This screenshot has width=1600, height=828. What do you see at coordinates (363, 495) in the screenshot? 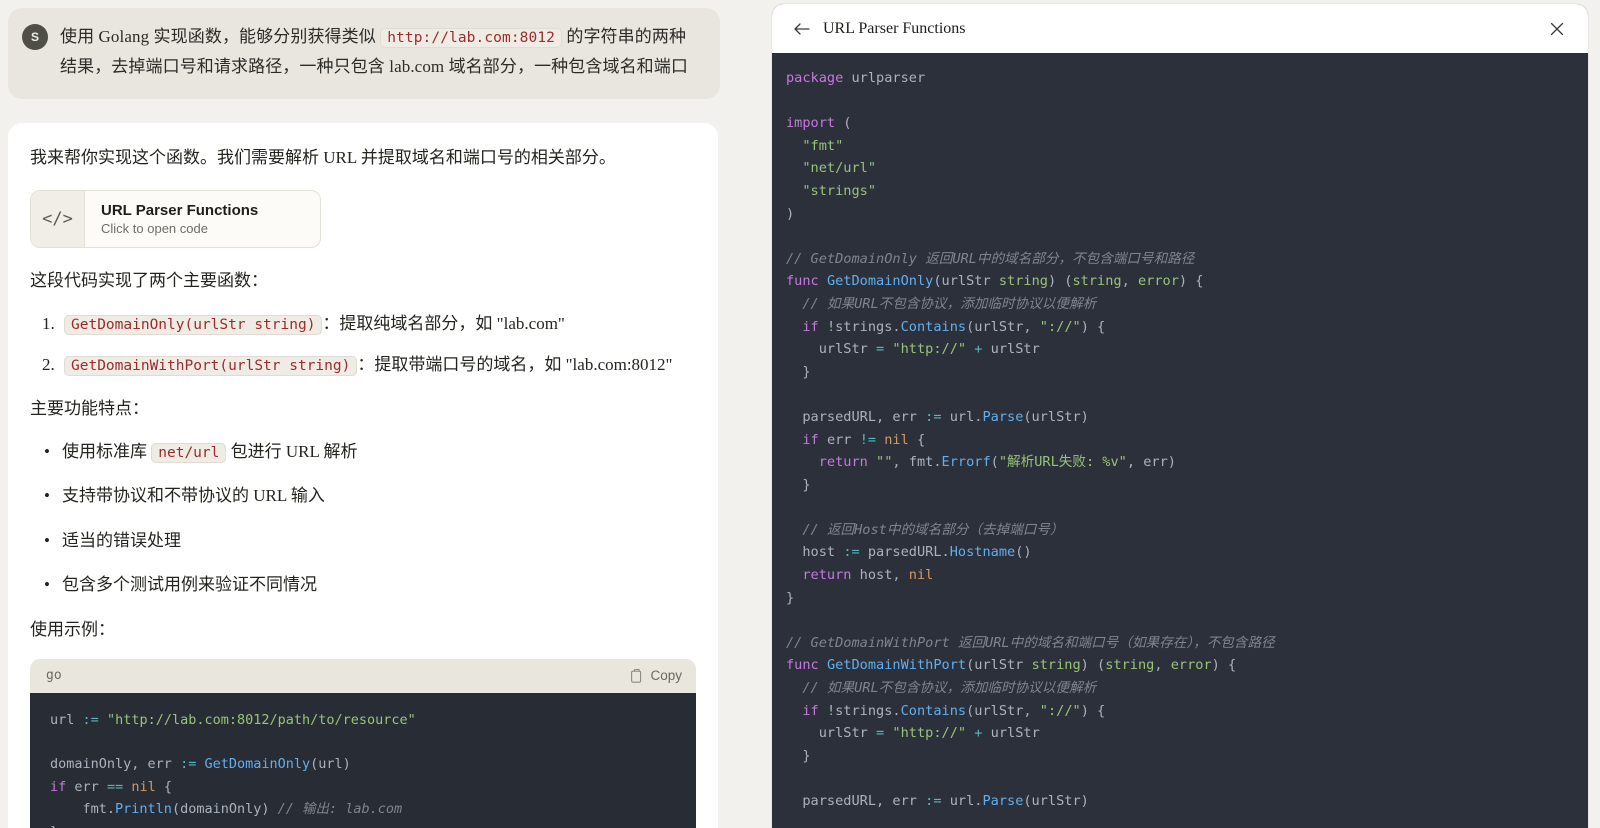
I see `list-item: 支持带协议和不带协议的 URL 输入` at bounding box center [363, 495].